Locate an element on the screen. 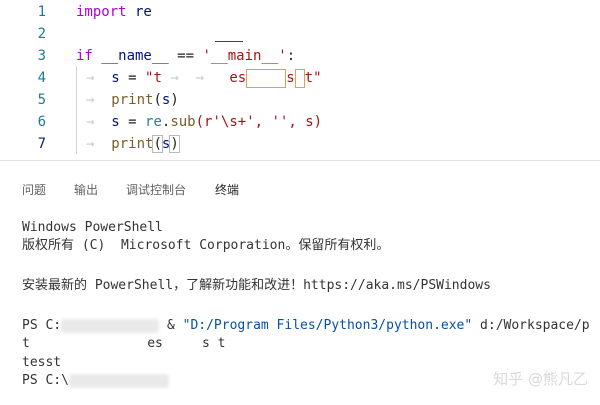 This screenshot has height=405, width=600. line-number: 6 is located at coordinates (41, 122).